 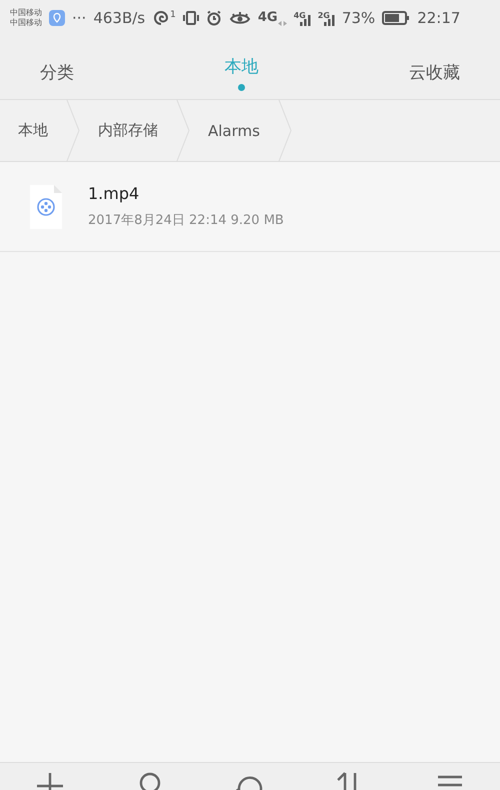 What do you see at coordinates (239, 18) in the screenshot?
I see `eye-icon` at bounding box center [239, 18].